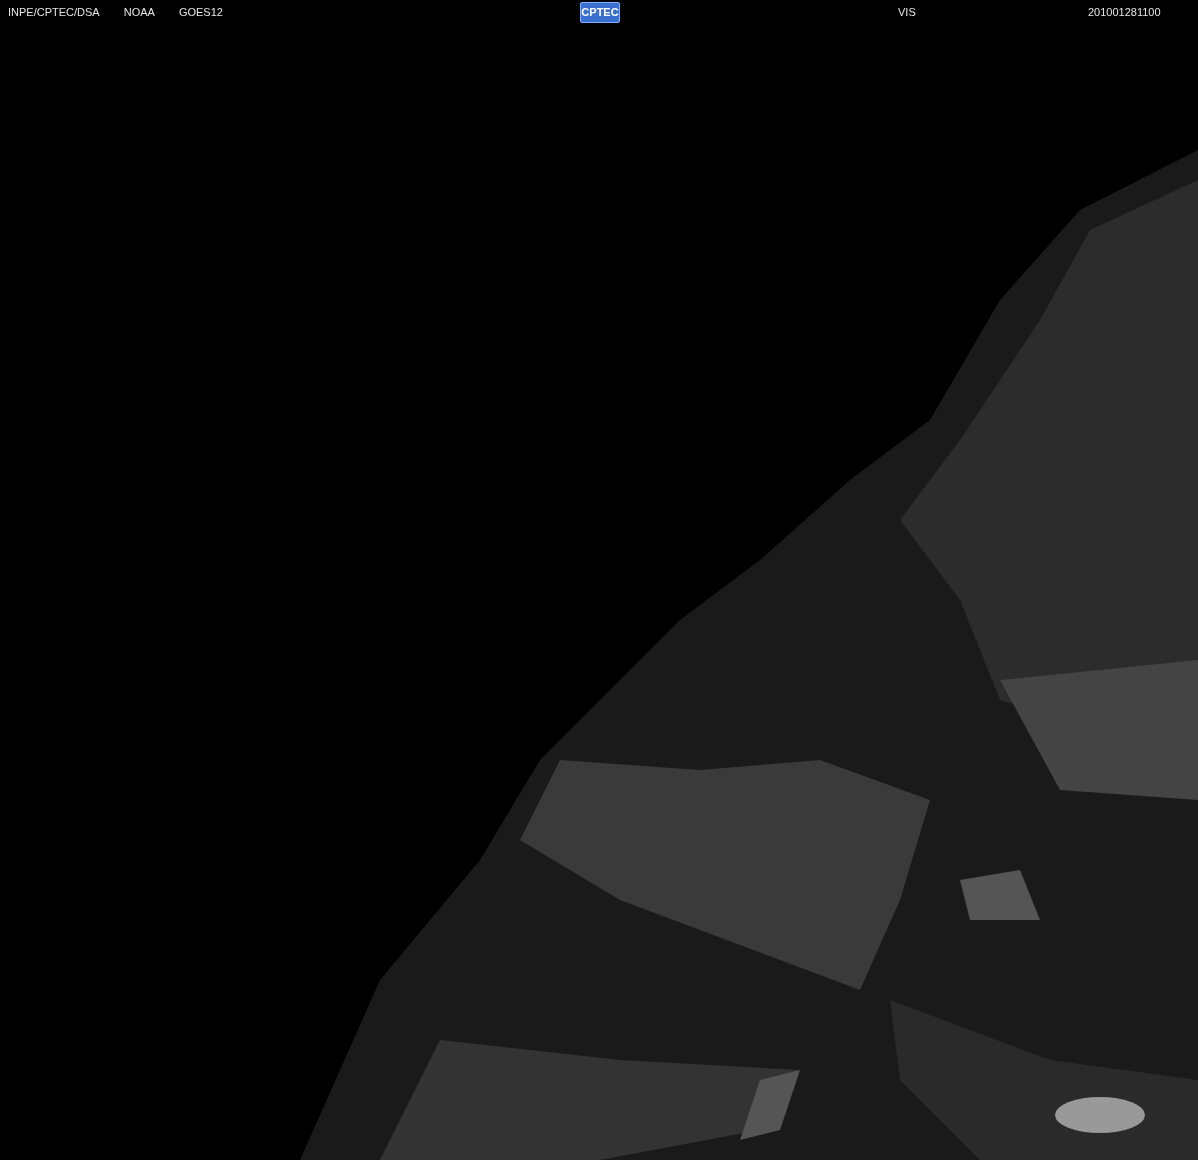  What do you see at coordinates (139, 12) in the screenshot?
I see `credit-label: NOAA` at bounding box center [139, 12].